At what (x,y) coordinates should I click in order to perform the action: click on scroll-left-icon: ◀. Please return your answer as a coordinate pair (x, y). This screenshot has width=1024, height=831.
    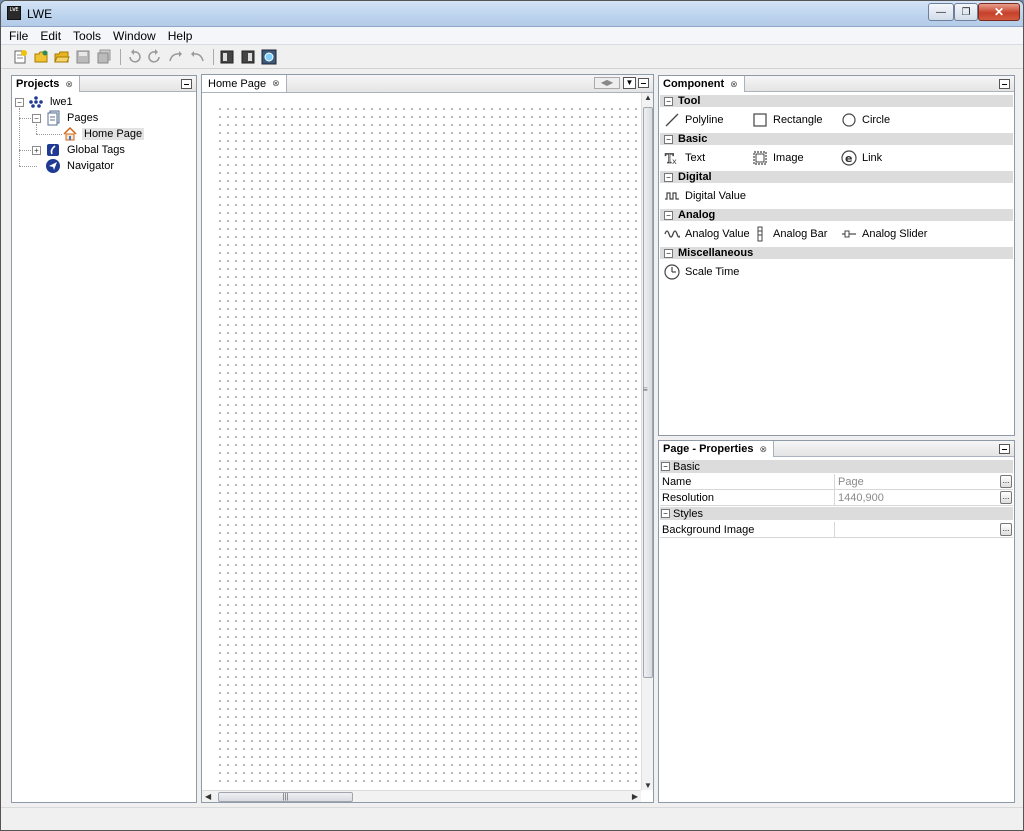
    Looking at the image, I should click on (208, 796).